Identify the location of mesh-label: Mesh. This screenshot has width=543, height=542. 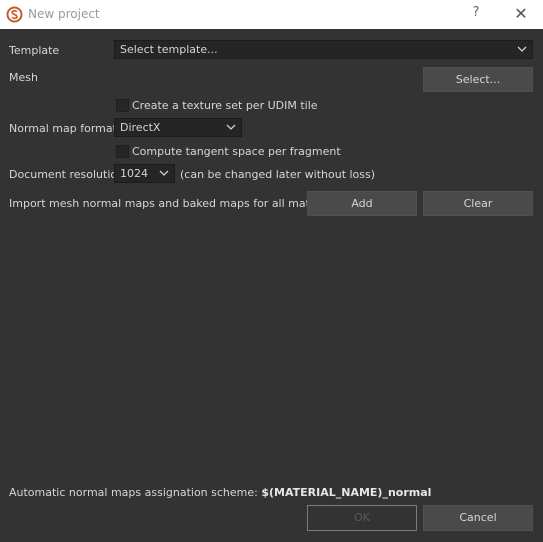
(23, 77).